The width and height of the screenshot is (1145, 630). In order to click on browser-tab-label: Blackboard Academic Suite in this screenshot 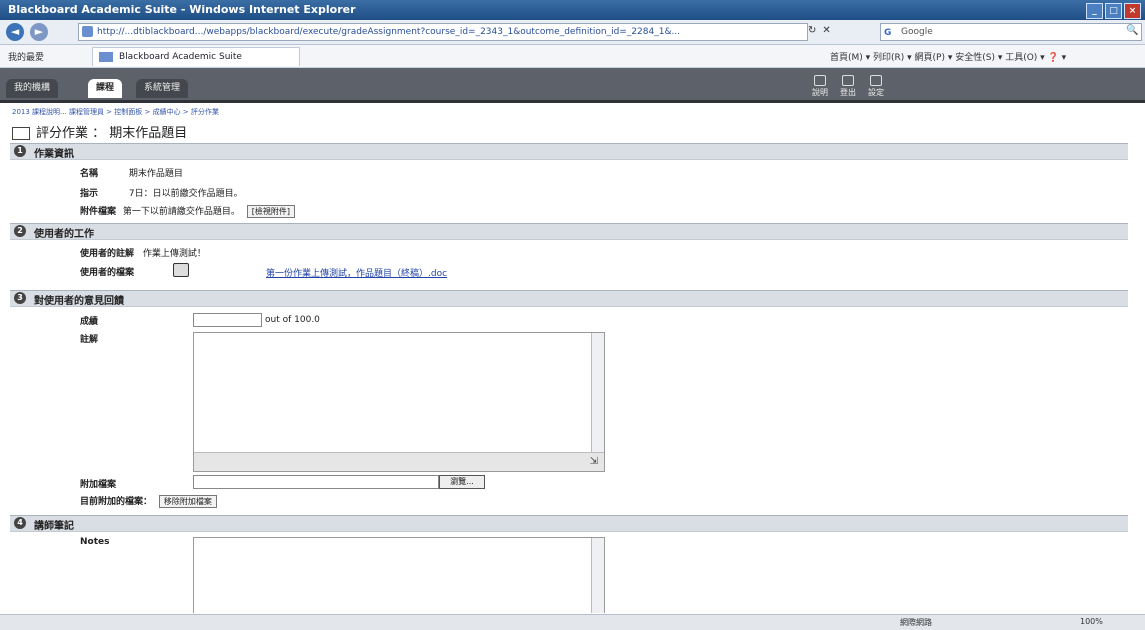, I will do `click(180, 57)`.